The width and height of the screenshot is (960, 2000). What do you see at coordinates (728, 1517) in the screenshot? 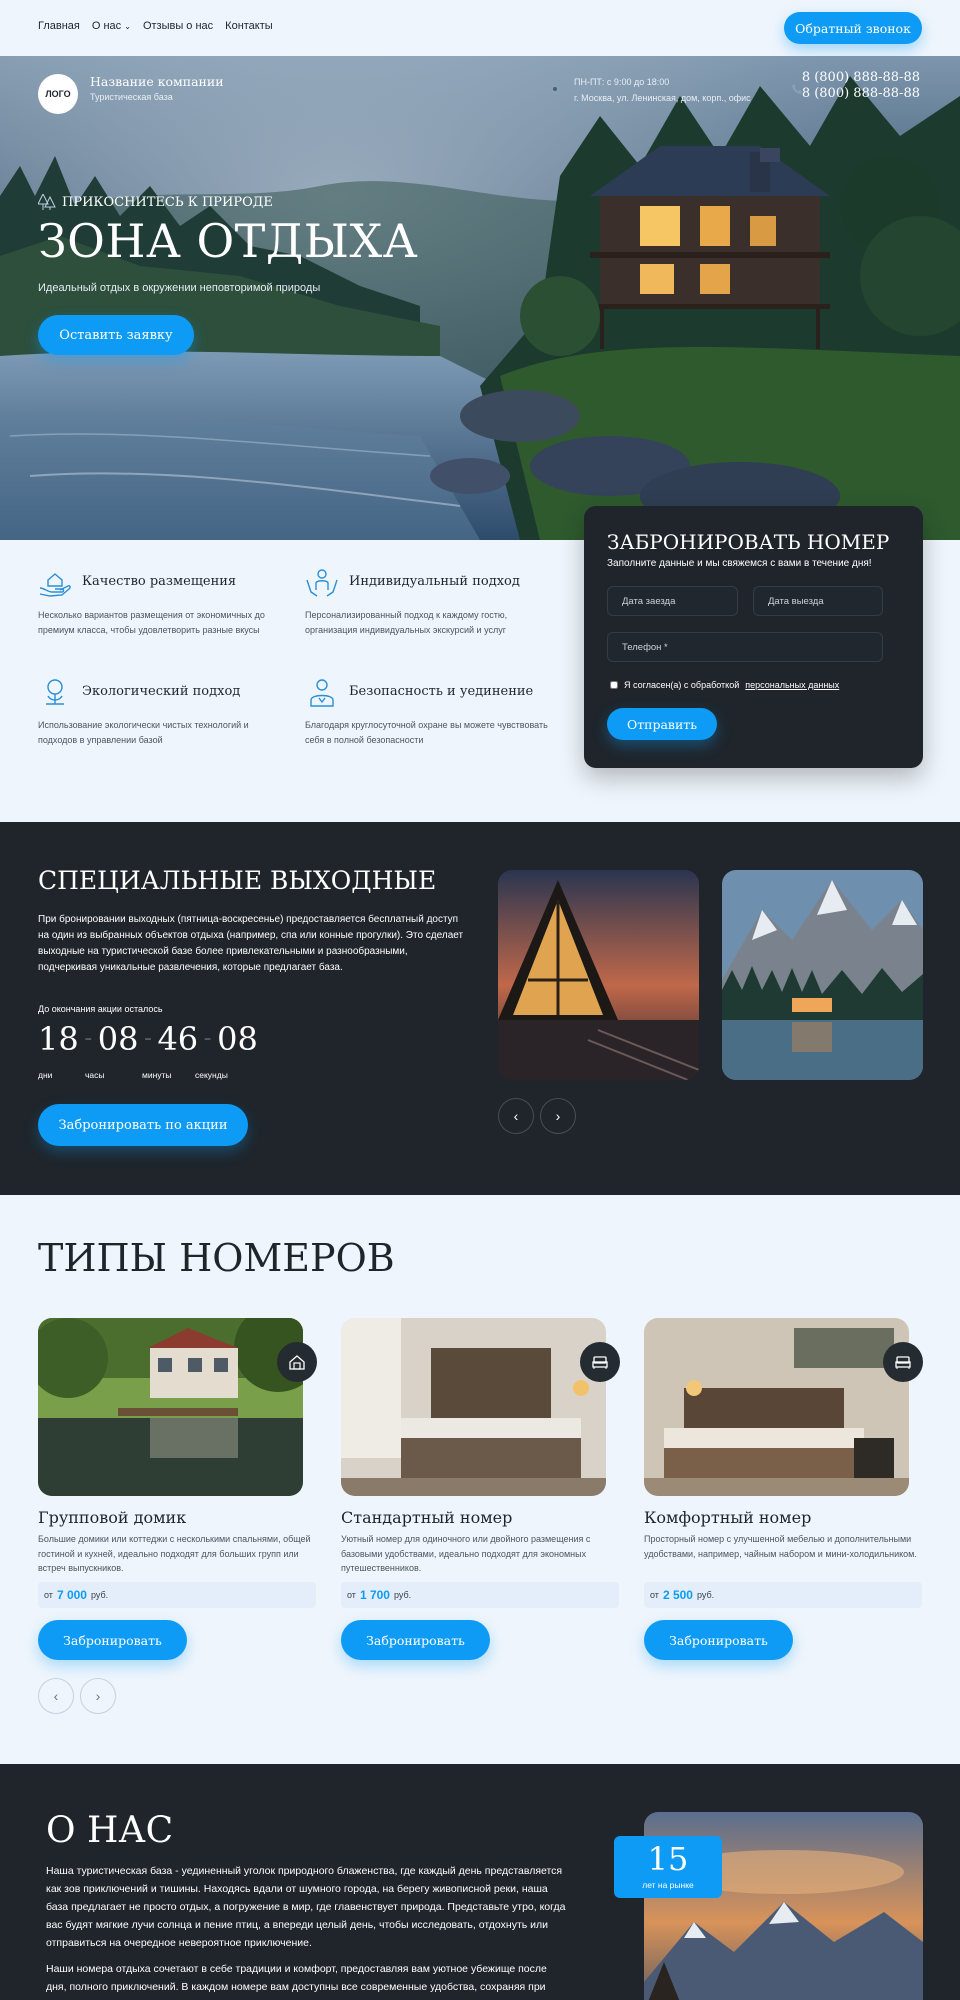
I see `room-name: Комфортный номер` at bounding box center [728, 1517].